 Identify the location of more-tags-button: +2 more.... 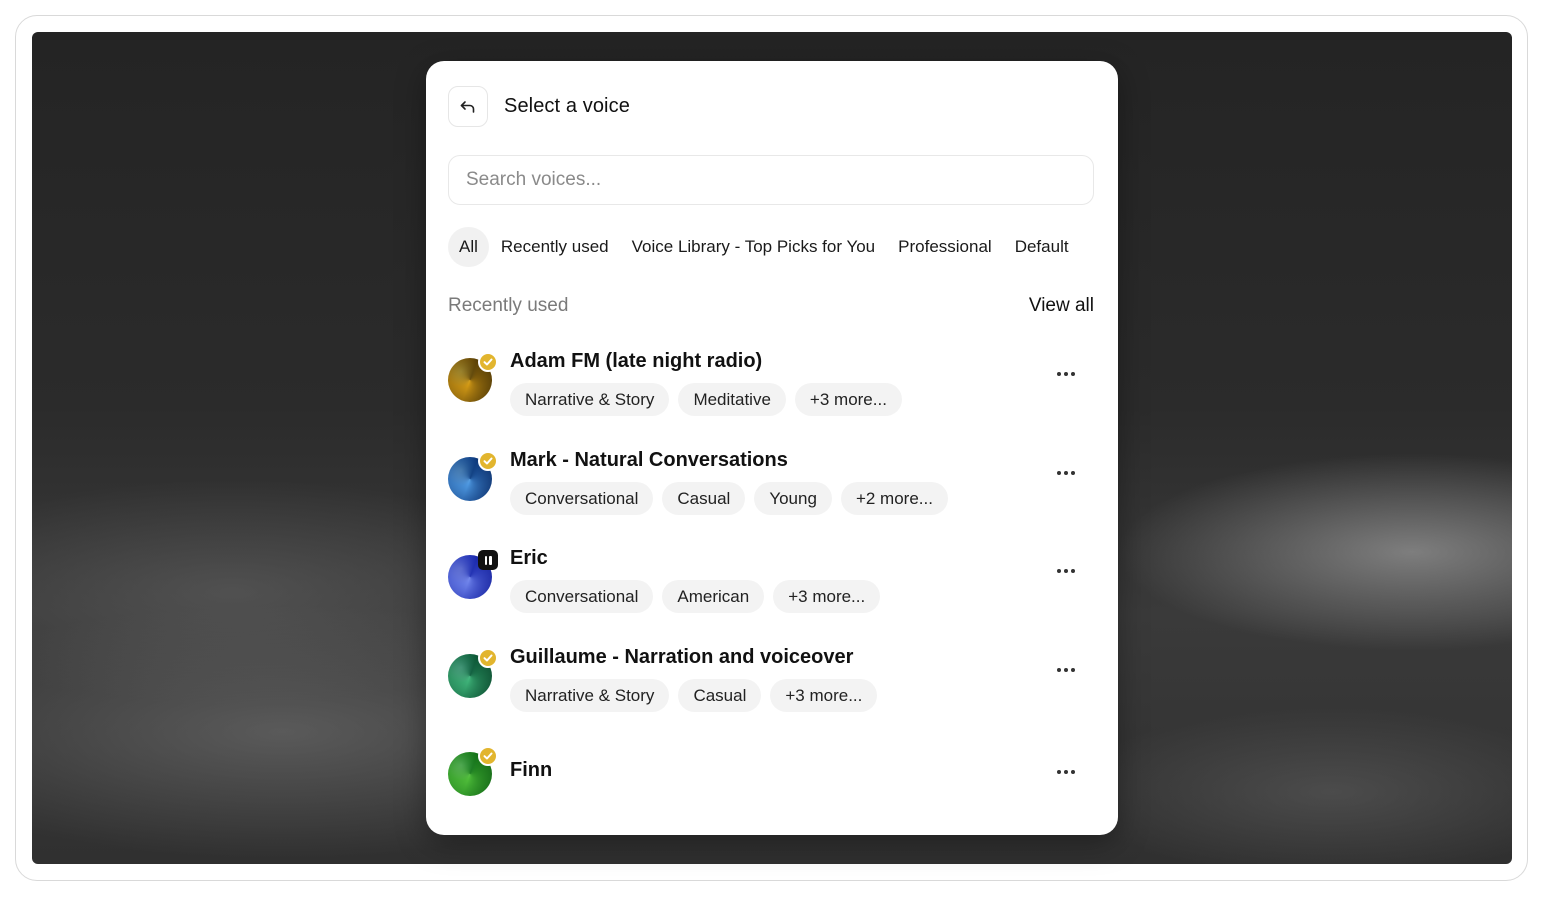
(894, 498).